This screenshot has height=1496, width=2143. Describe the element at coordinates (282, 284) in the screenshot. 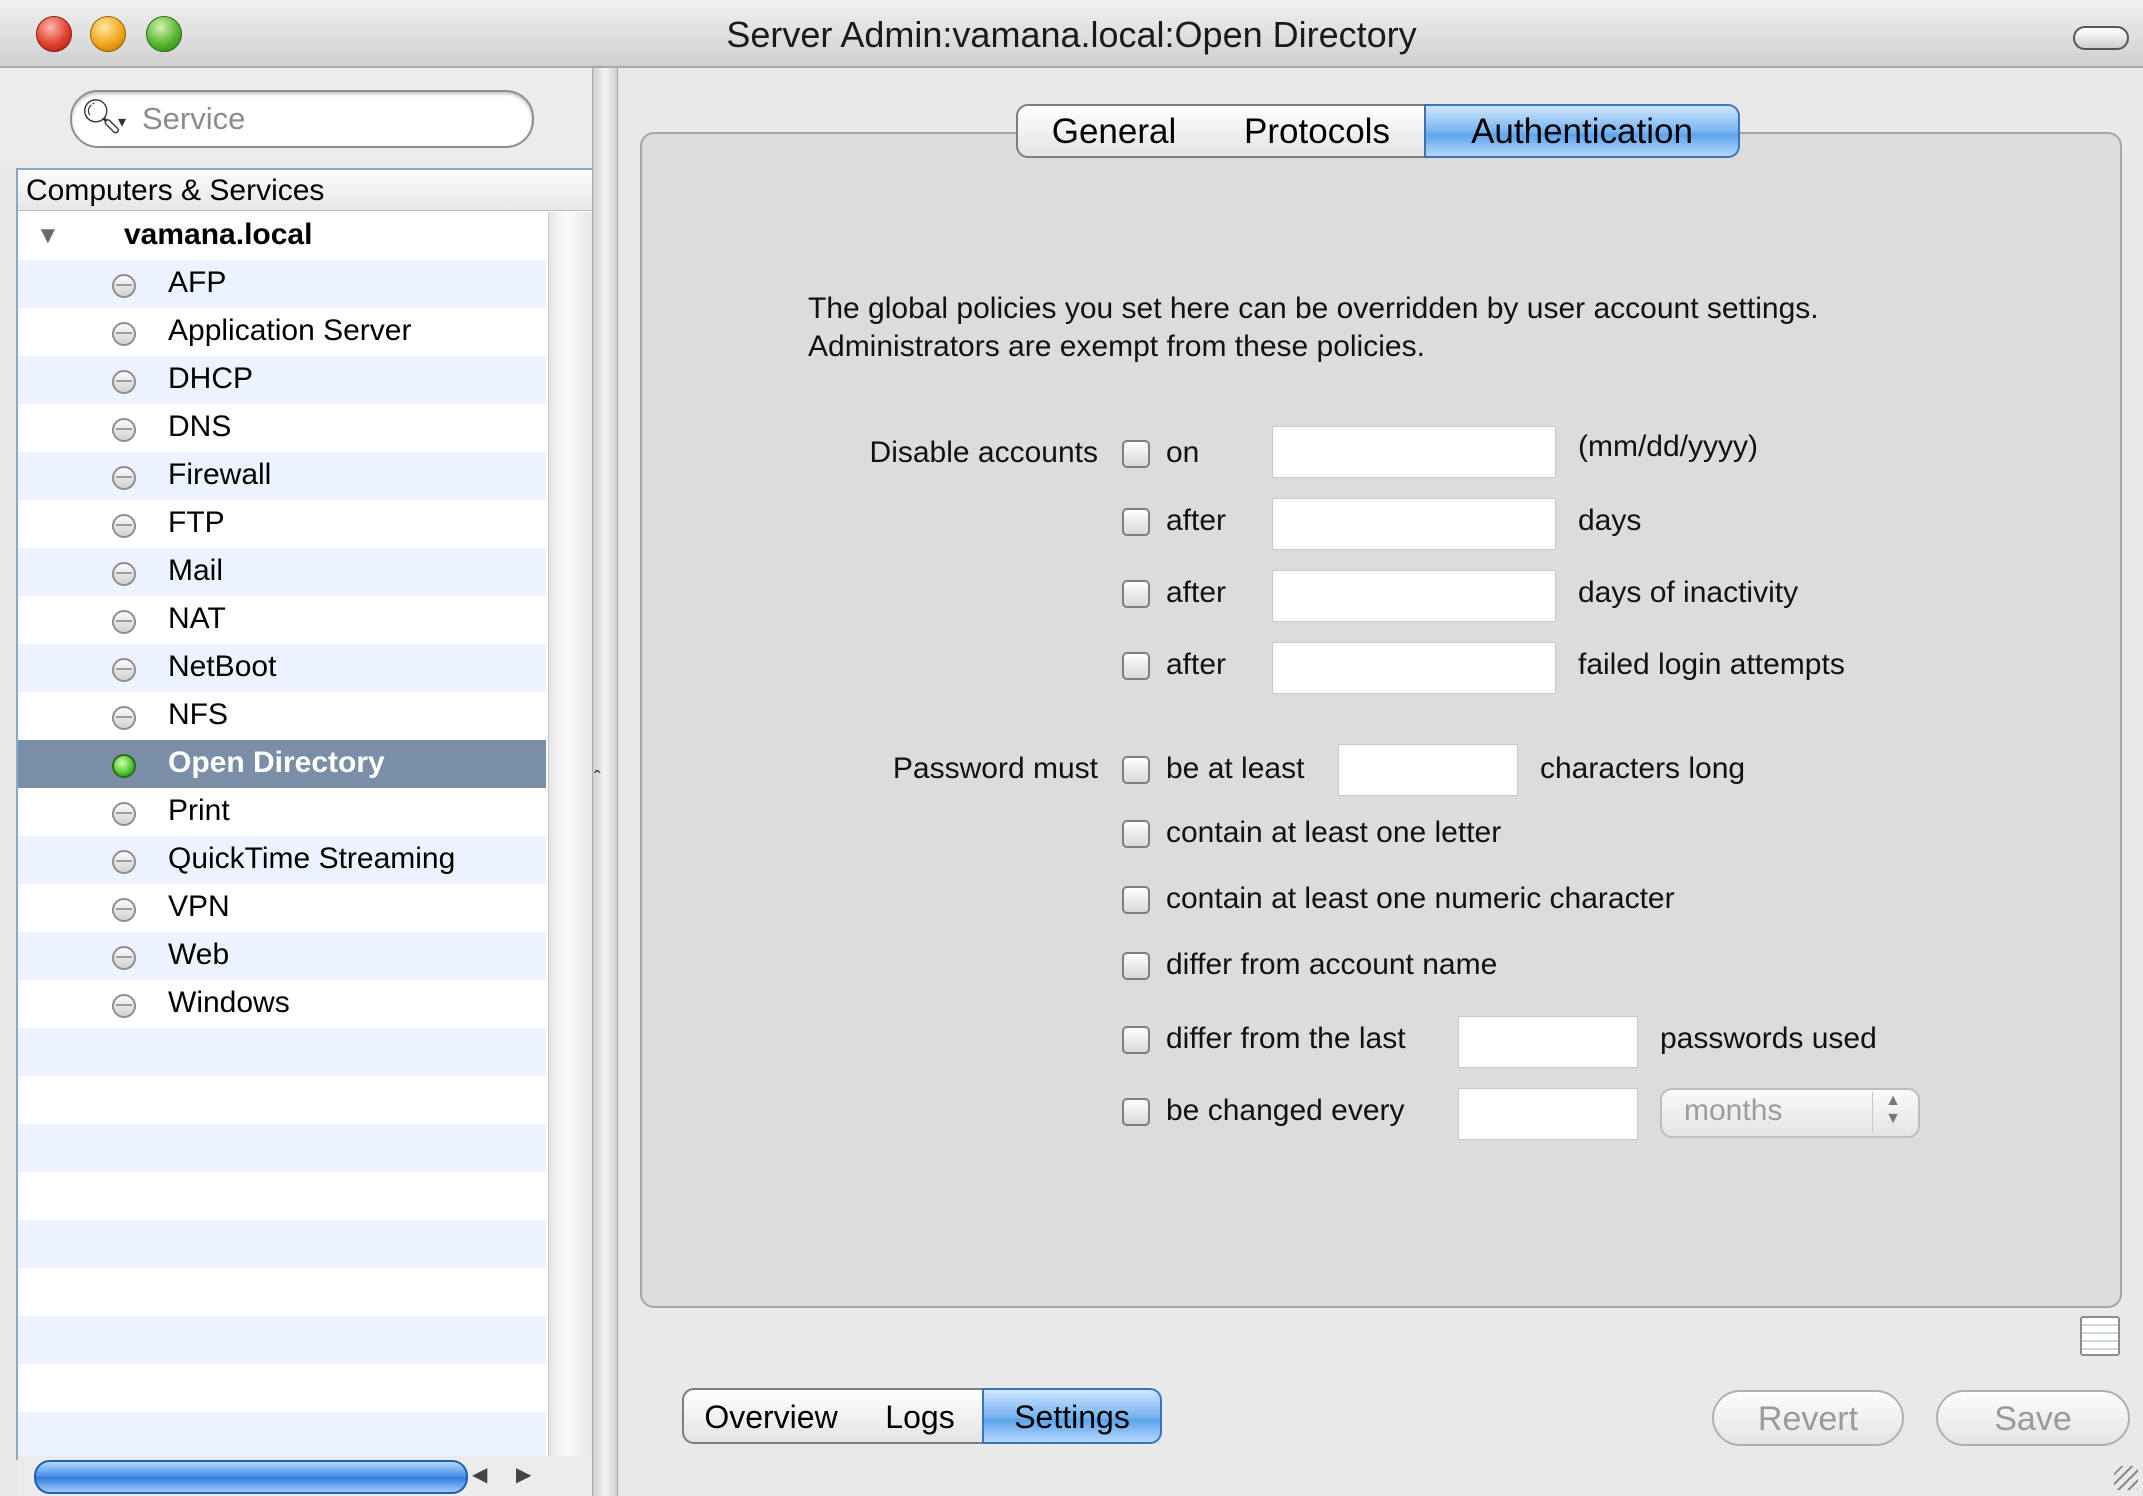

I see `sidebar-item: AFP` at that location.